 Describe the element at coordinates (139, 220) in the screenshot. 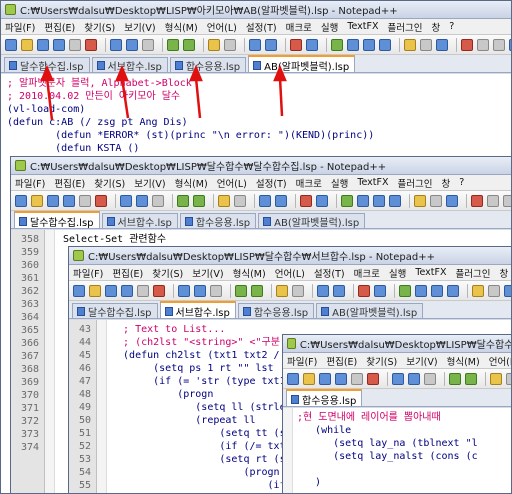

I see `file-tab: 서브합수.lsp` at that location.